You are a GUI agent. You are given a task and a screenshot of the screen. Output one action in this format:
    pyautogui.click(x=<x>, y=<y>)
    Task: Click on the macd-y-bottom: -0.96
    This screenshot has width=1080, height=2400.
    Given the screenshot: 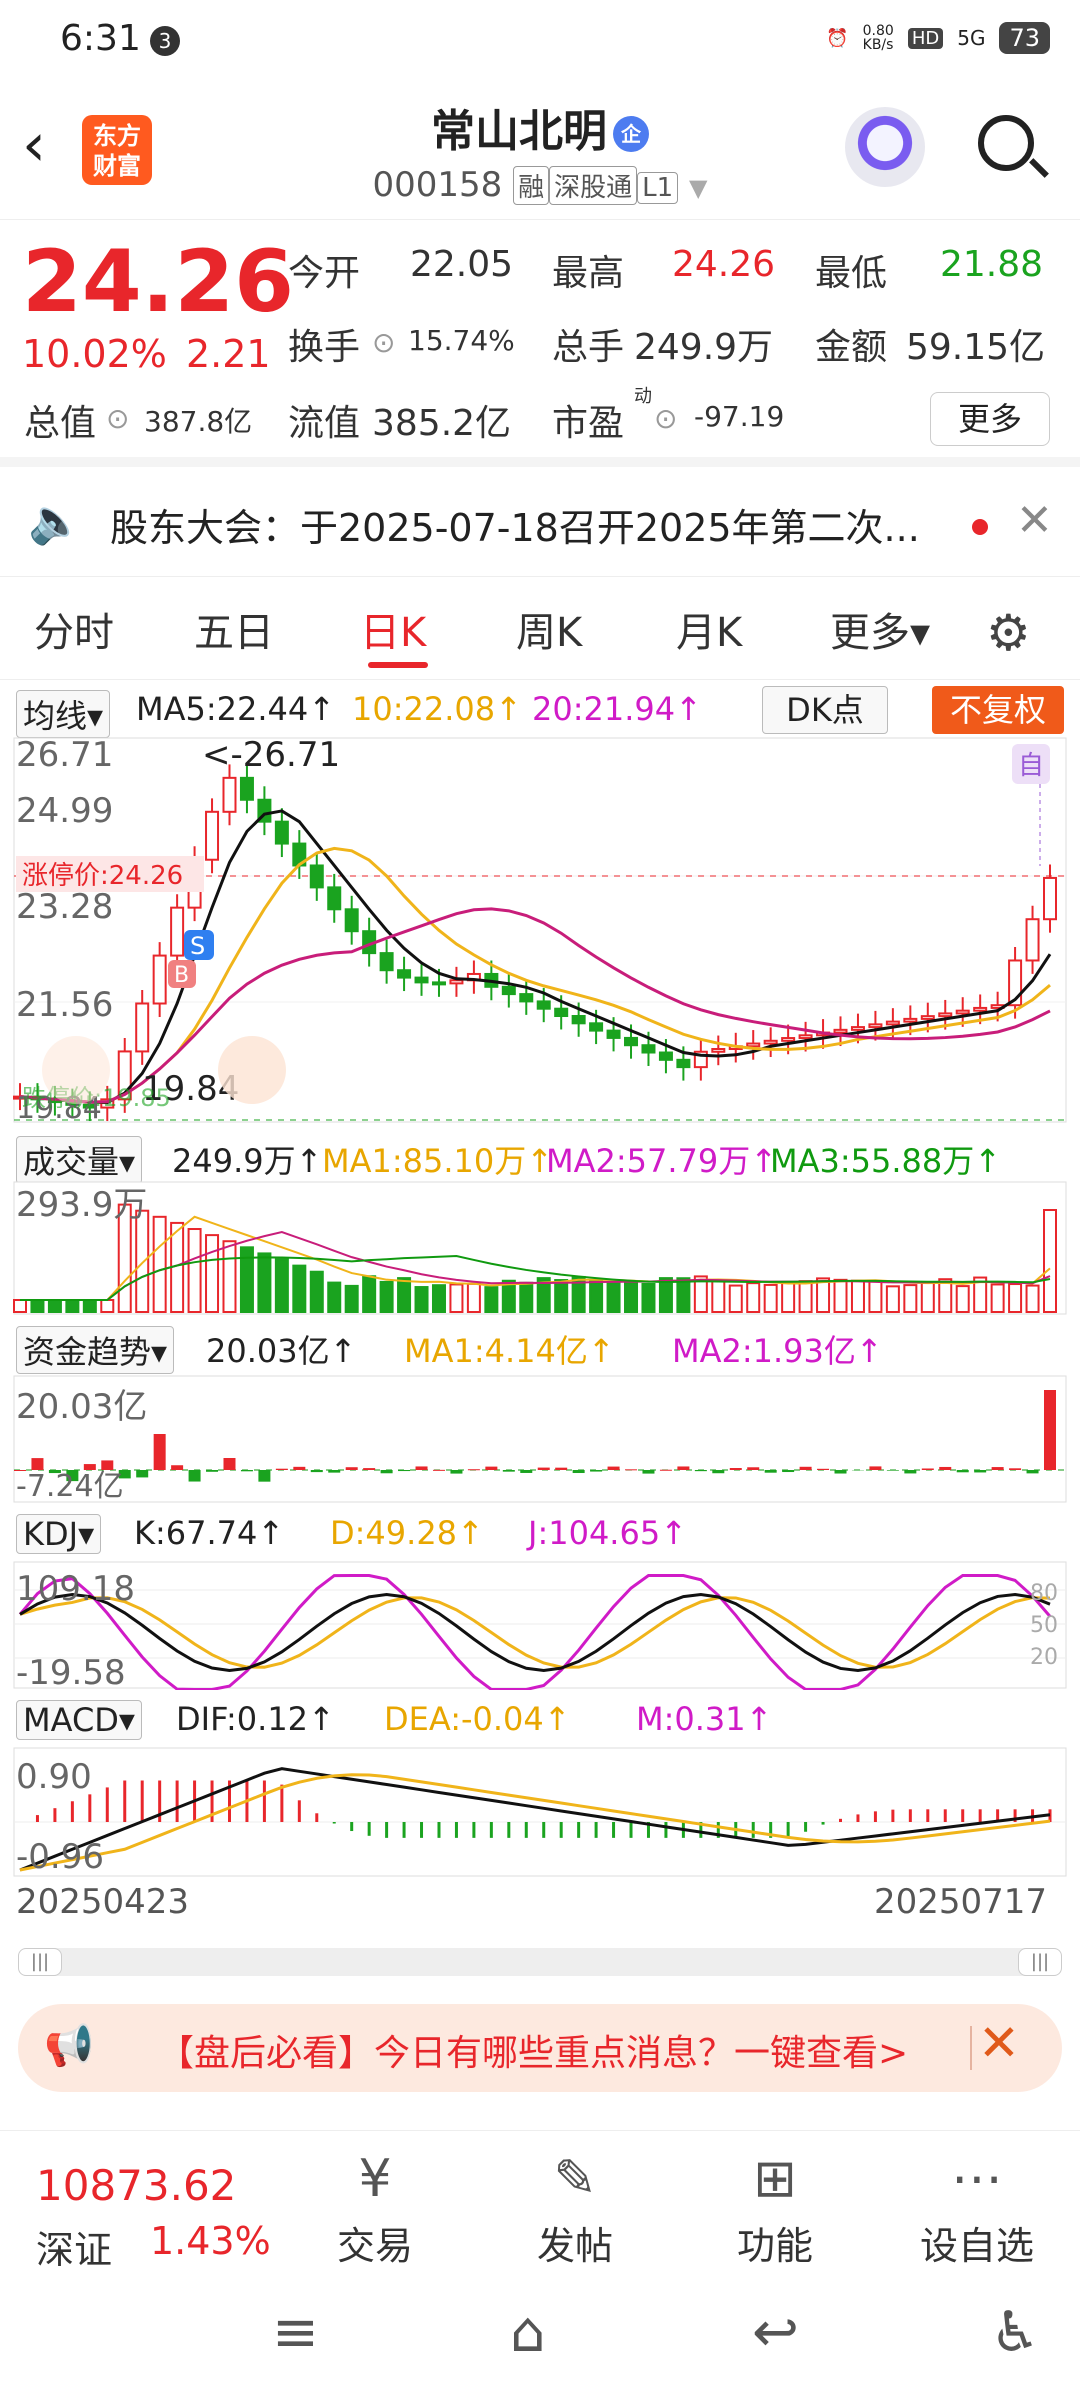 What is the action you would take?
    pyautogui.click(x=60, y=1857)
    